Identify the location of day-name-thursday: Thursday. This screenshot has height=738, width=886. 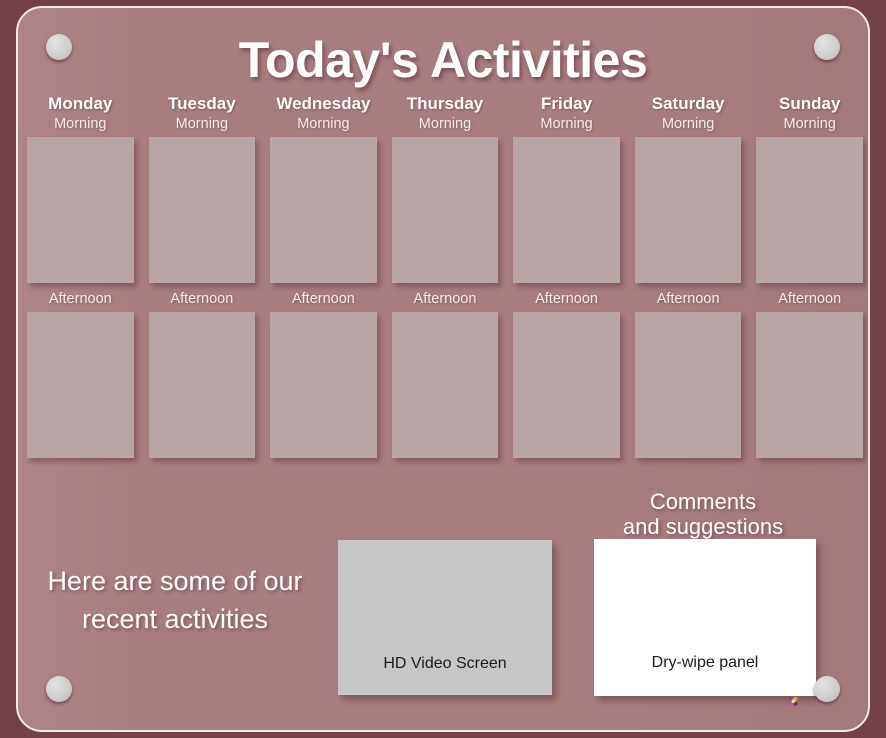
(445, 103).